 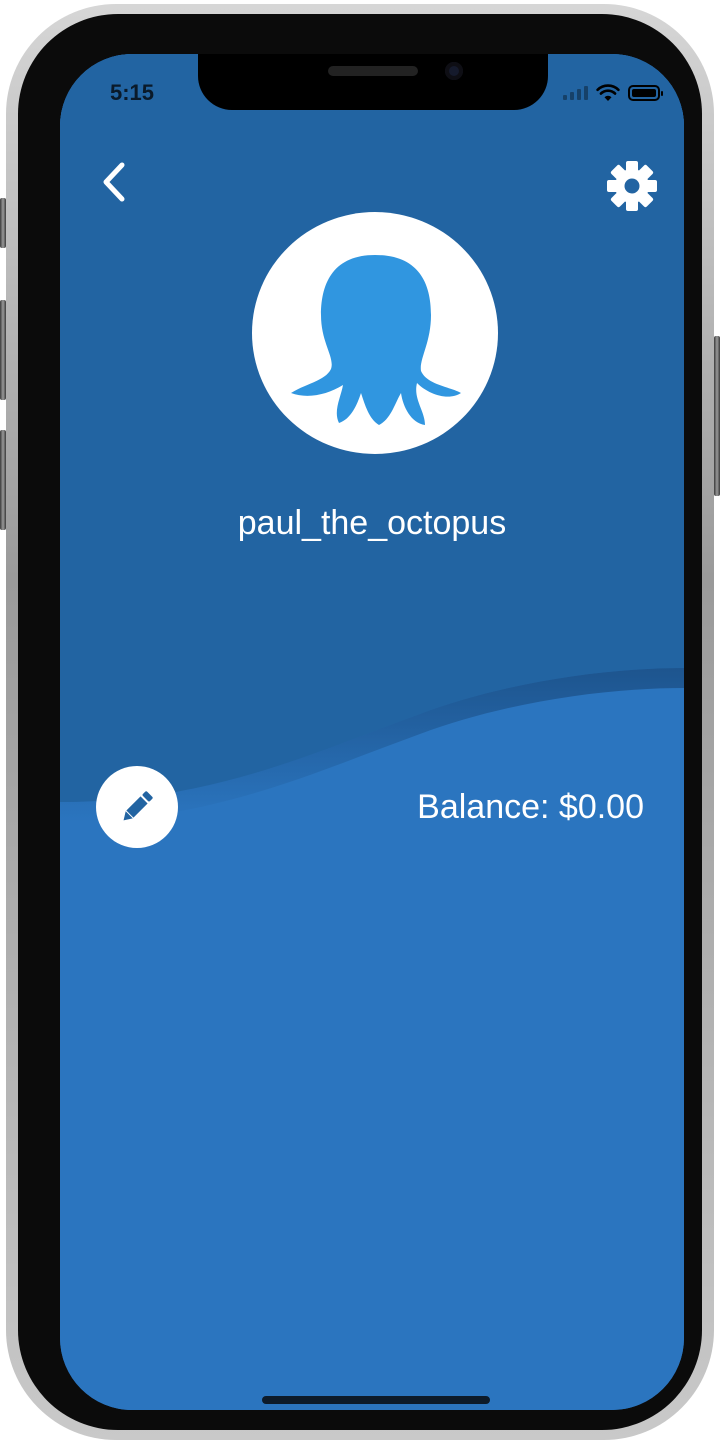 What do you see at coordinates (376, 1400) in the screenshot?
I see `home-indicator` at bounding box center [376, 1400].